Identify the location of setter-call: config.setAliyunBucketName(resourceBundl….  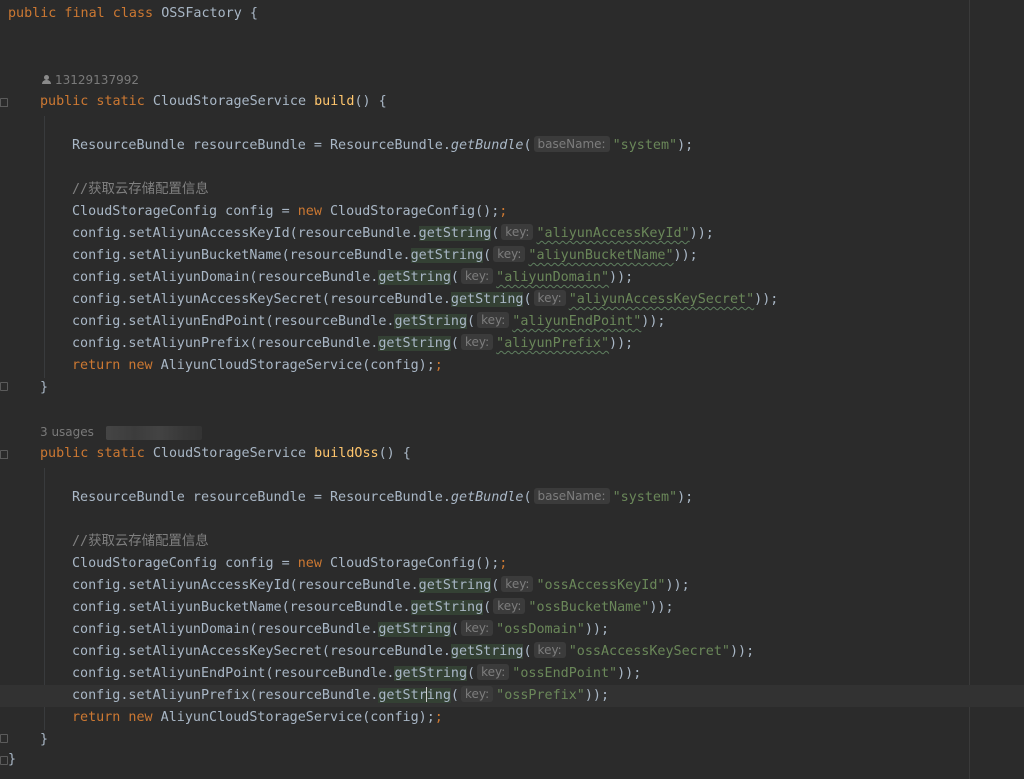
(241, 607).